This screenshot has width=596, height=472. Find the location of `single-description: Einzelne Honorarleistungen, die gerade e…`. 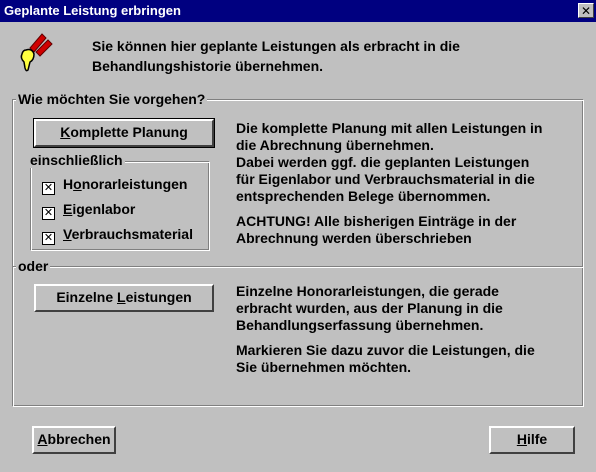

single-description: Einzelne Honorarleistungen, die gerade e… is located at coordinates (385, 329).